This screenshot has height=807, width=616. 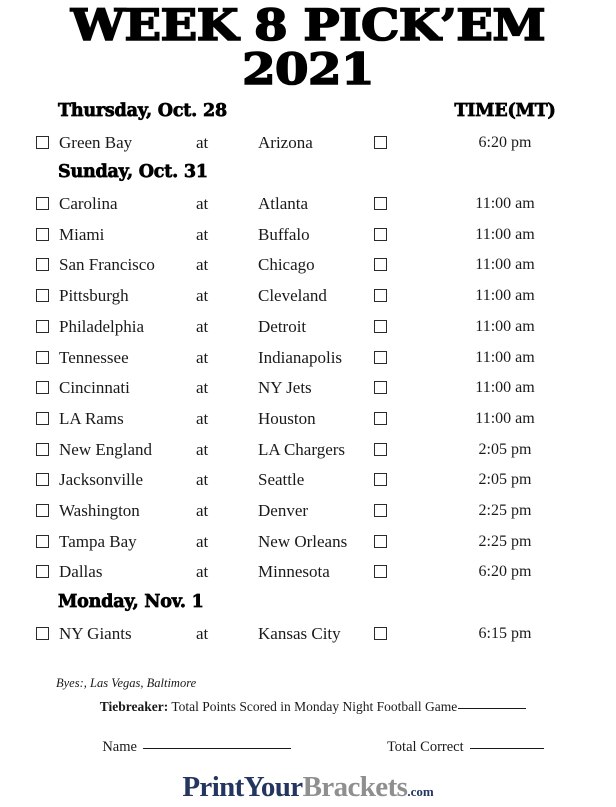 I want to click on away-team-label: San Francisco, so click(x=107, y=265).